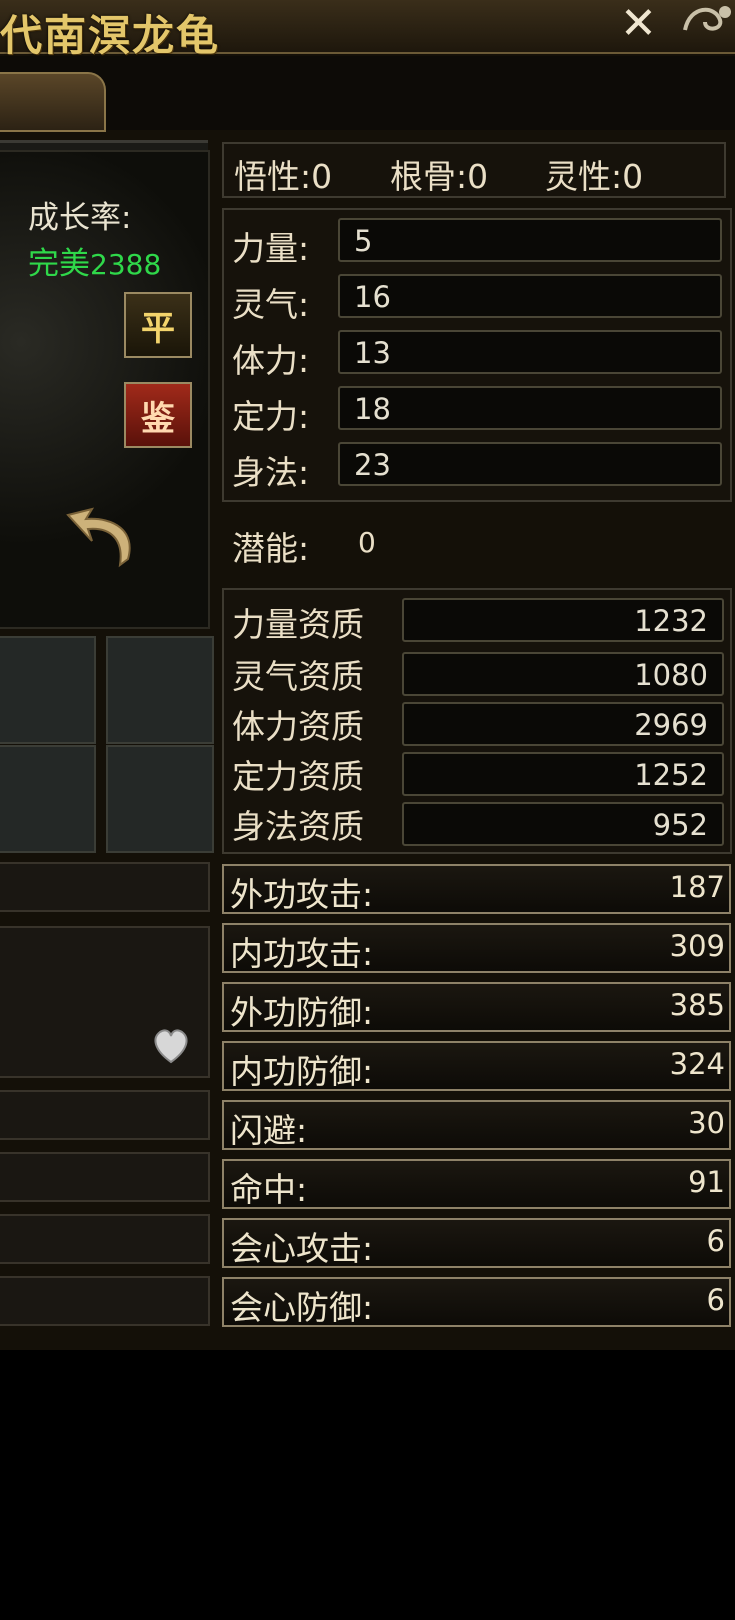 The image size is (735, 1620). What do you see at coordinates (476, 889) in the screenshot?
I see `battle-stat-row: 外功攻击: 187` at bounding box center [476, 889].